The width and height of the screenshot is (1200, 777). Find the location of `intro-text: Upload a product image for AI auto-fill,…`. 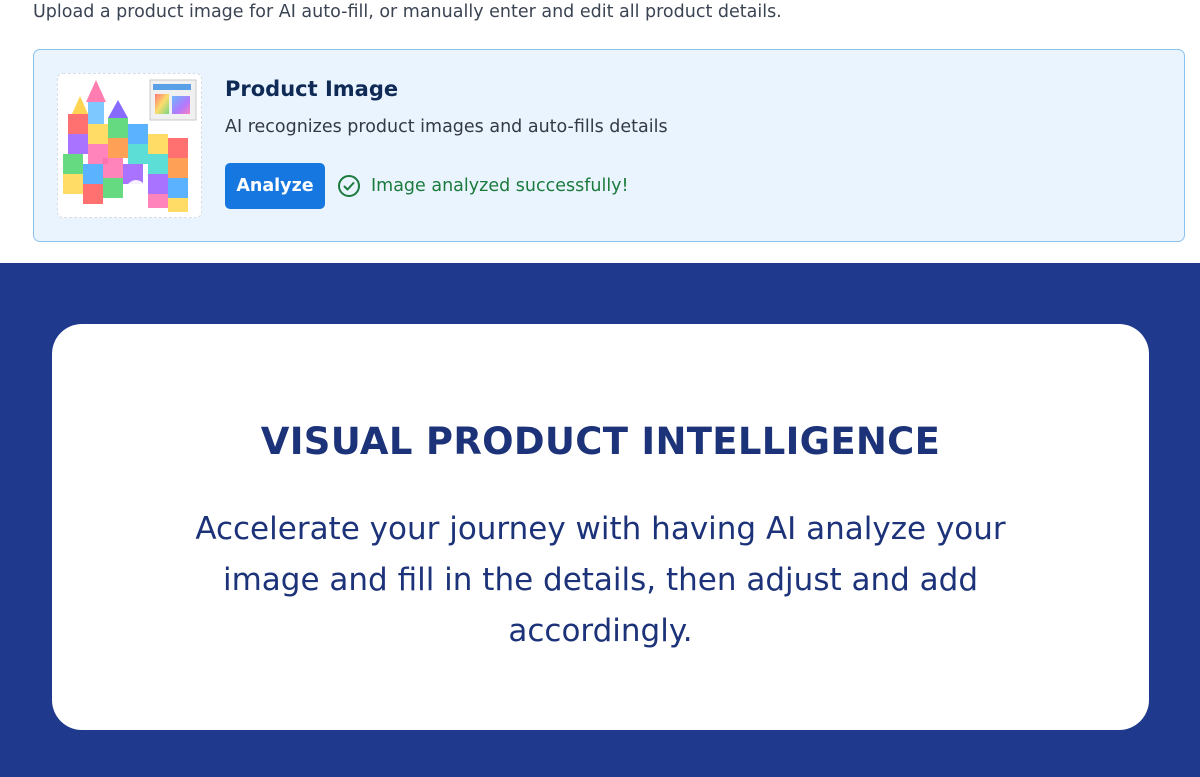

intro-text: Upload a product image for AI auto-fill,… is located at coordinates (407, 12).